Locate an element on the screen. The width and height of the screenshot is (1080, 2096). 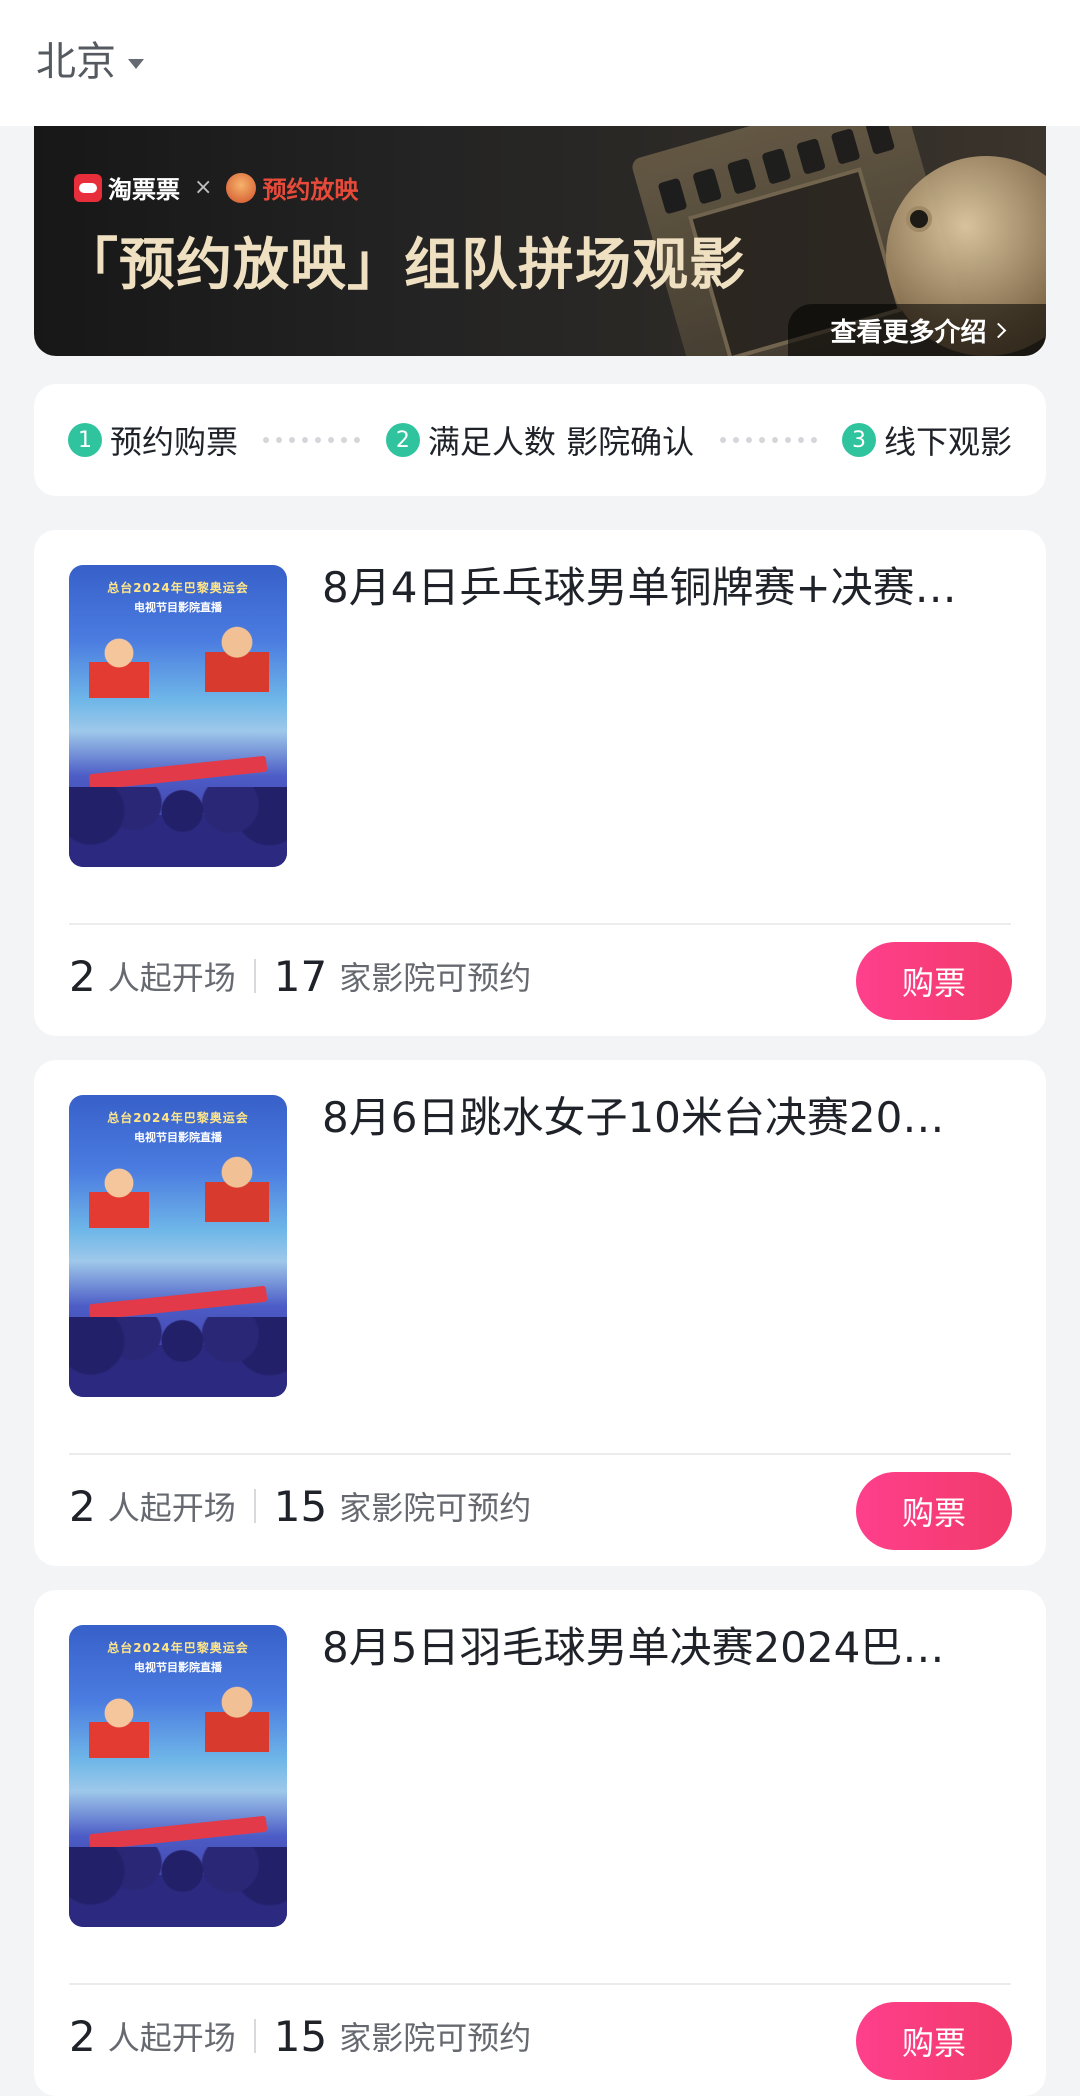
chevron-right-icon is located at coordinates (998, 330).